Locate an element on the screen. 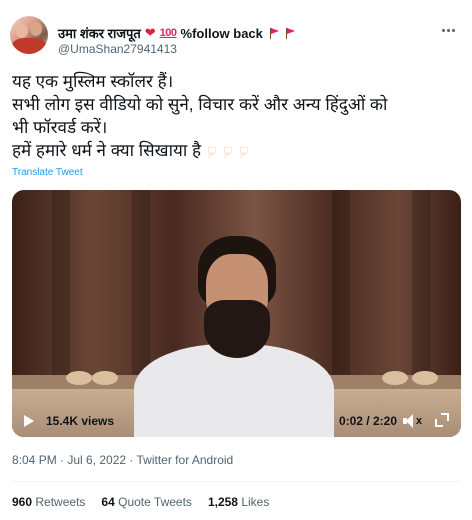  retweets-stat: 960 Retweets is located at coordinates (48, 502).